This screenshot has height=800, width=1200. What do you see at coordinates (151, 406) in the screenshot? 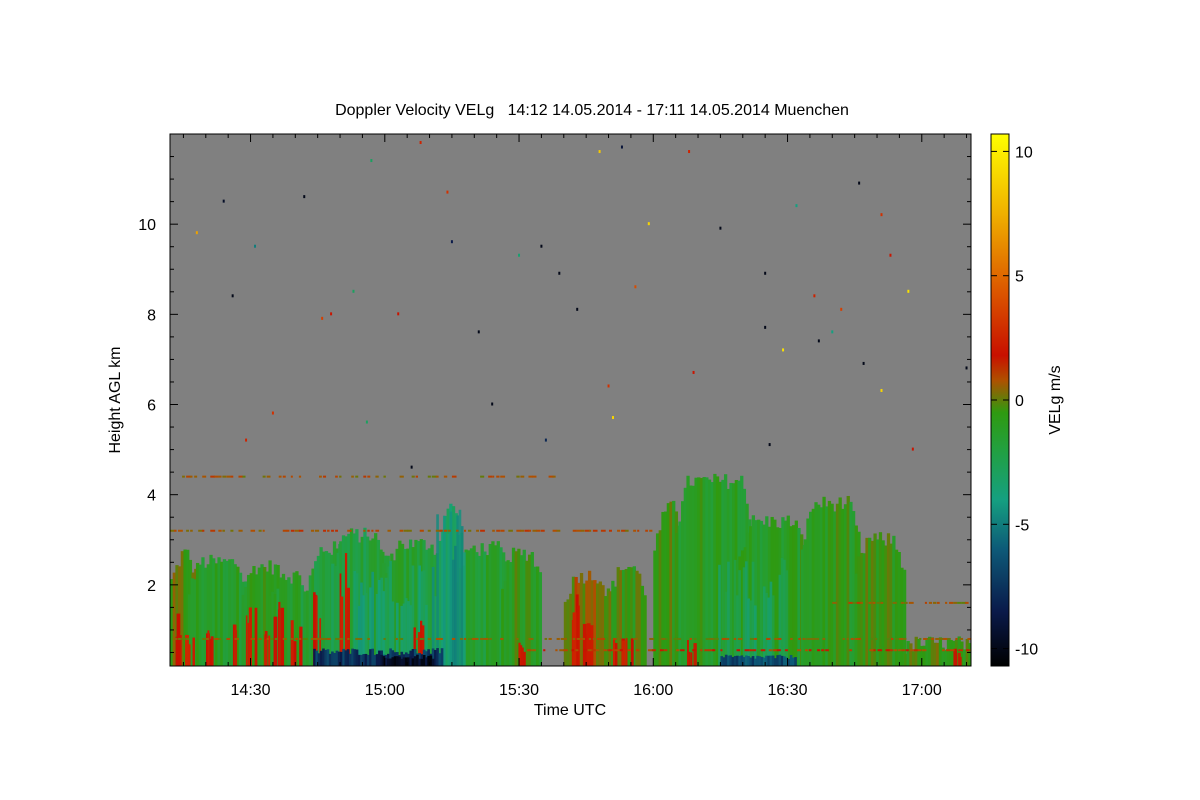
I see `y-tick-label: 6` at bounding box center [151, 406].